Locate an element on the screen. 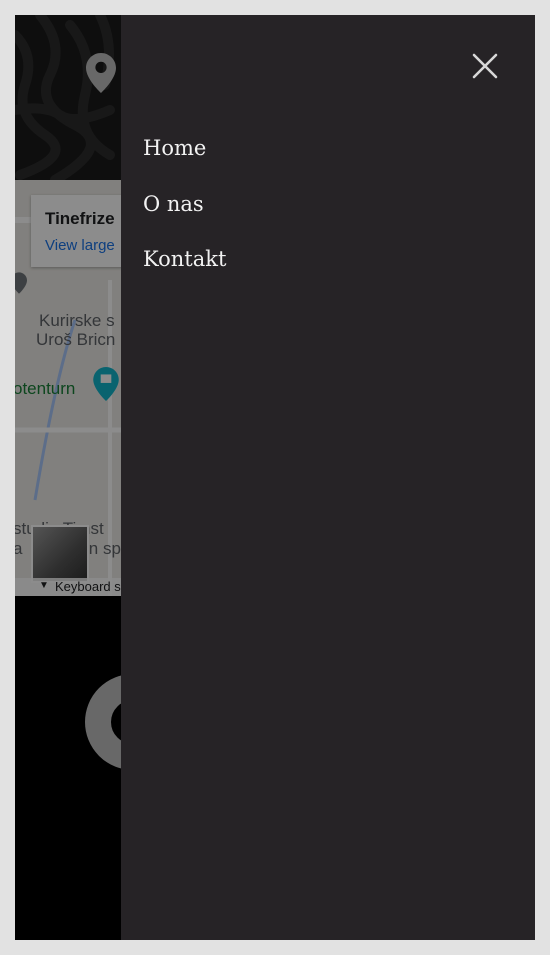 The width and height of the screenshot is (550, 955). menu-nav: Home O nas Kontakt is located at coordinates (184, 216).